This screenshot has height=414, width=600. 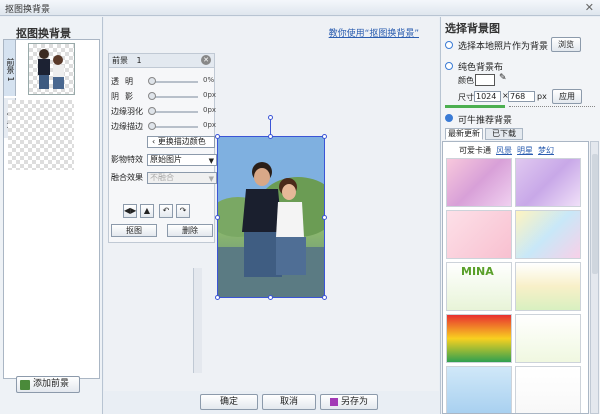 What do you see at coordinates (487, 96) in the screenshot?
I see `width-input: 1024` at bounding box center [487, 96].